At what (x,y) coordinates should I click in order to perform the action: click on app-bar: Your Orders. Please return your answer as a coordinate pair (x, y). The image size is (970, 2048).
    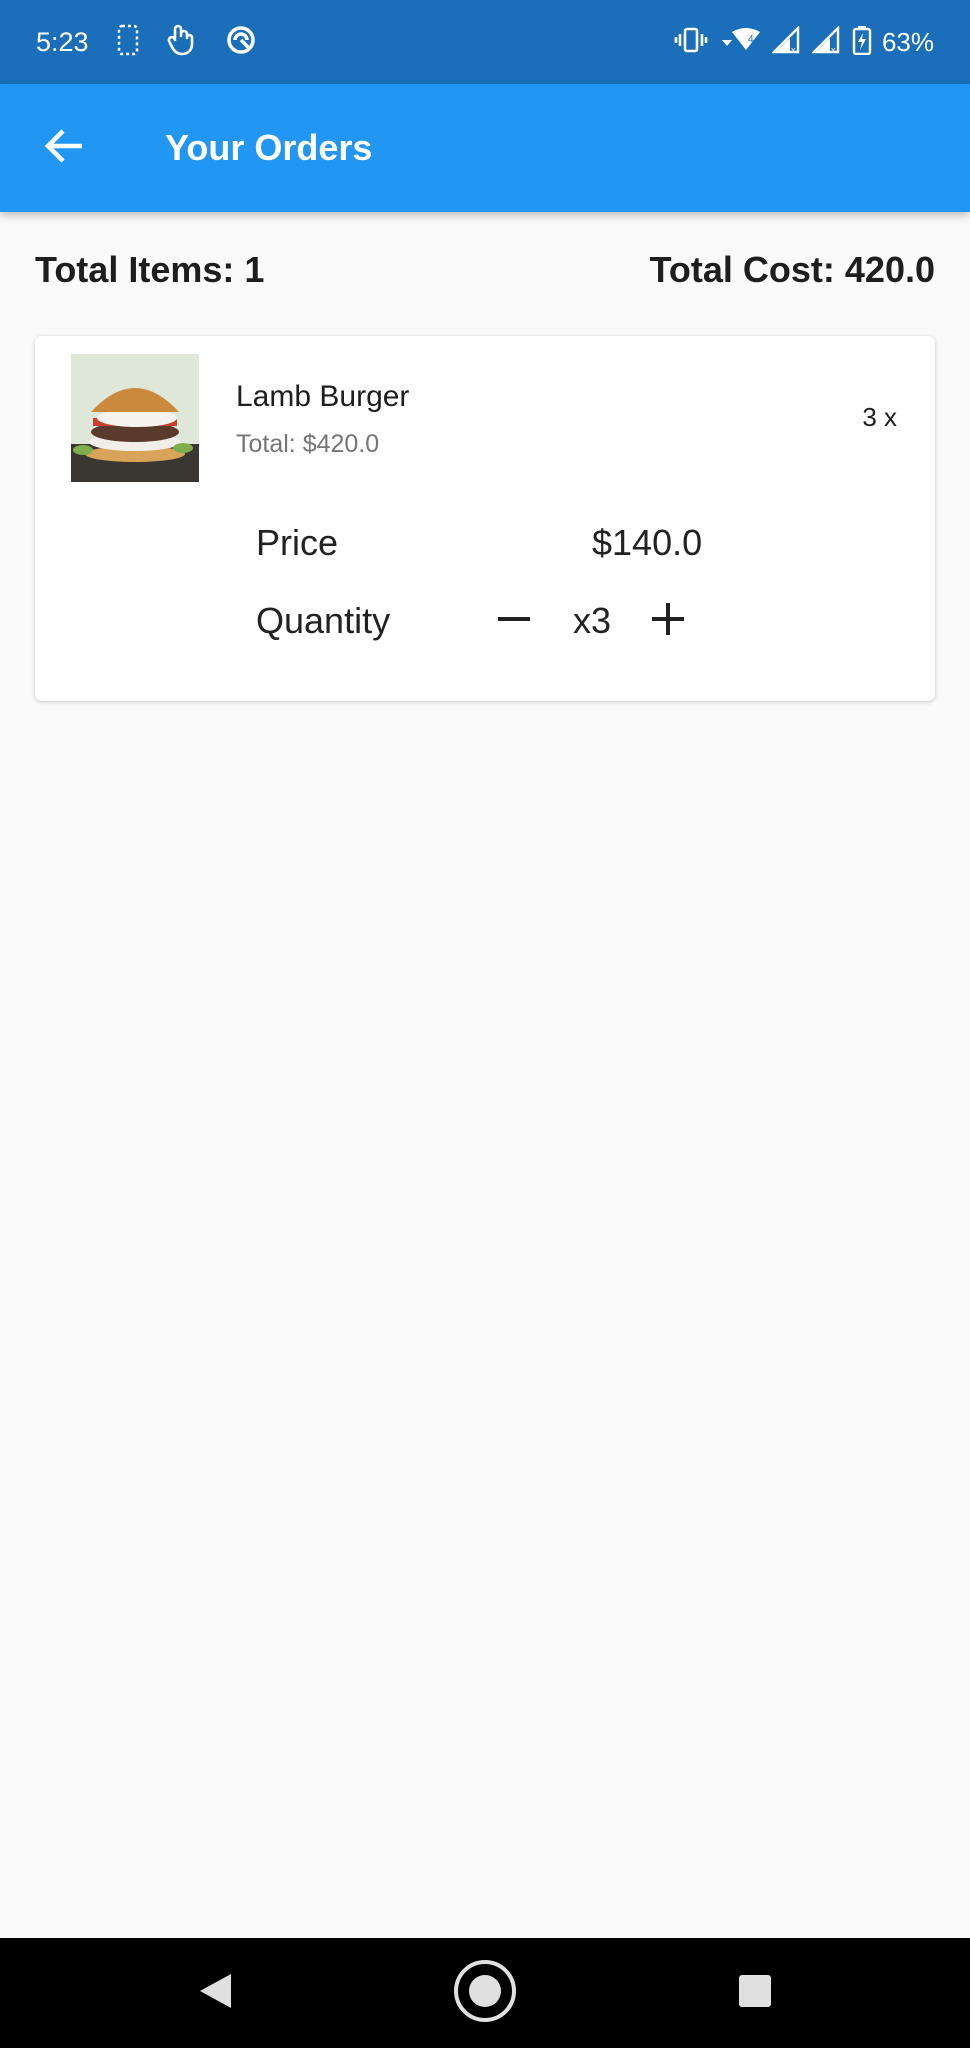
    Looking at the image, I should click on (485, 148).